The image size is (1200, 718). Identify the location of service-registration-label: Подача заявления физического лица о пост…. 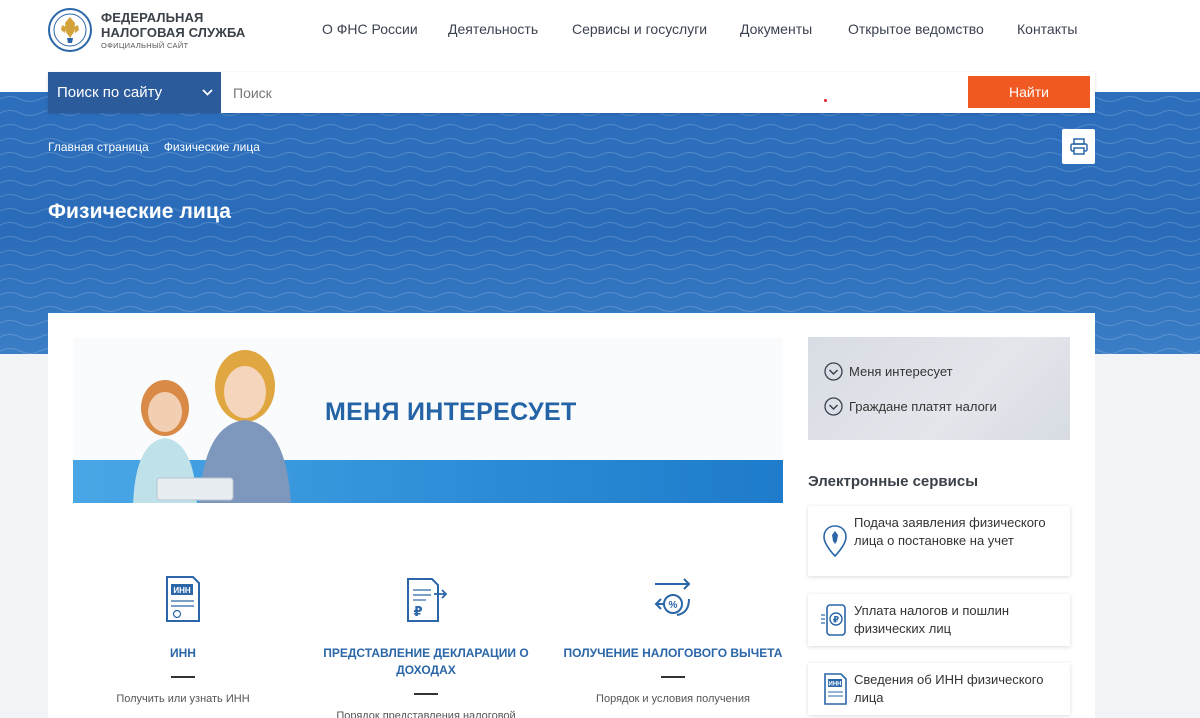
(950, 531).